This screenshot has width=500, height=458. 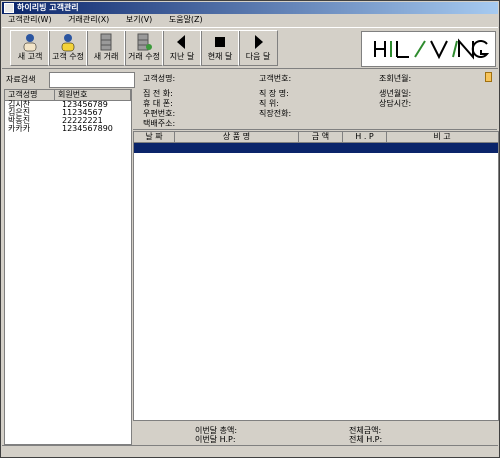 What do you see at coordinates (250, 8) in the screenshot?
I see `title-bar: 하이리빙 고객관리` at bounding box center [250, 8].